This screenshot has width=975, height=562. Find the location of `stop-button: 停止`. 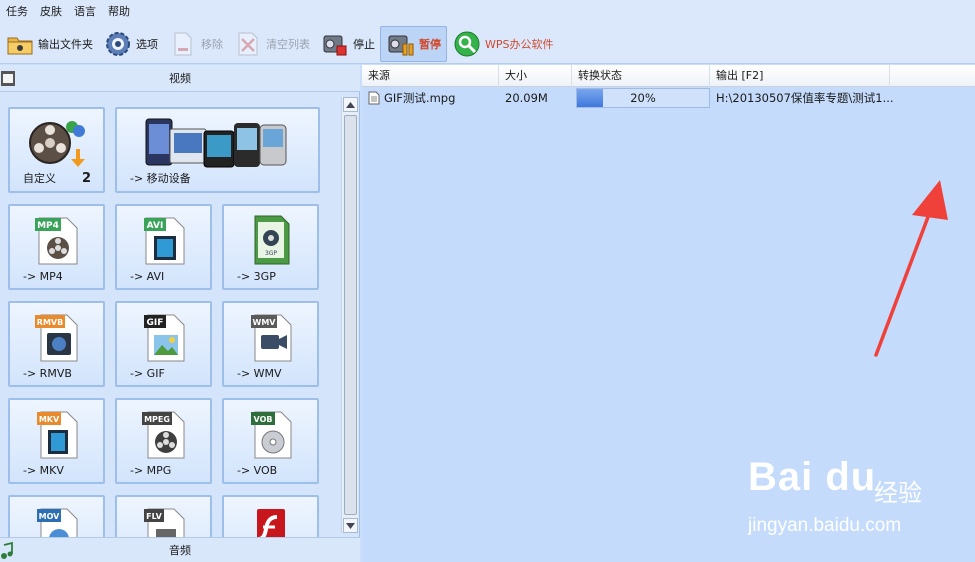

stop-button: 停止 is located at coordinates (347, 44).